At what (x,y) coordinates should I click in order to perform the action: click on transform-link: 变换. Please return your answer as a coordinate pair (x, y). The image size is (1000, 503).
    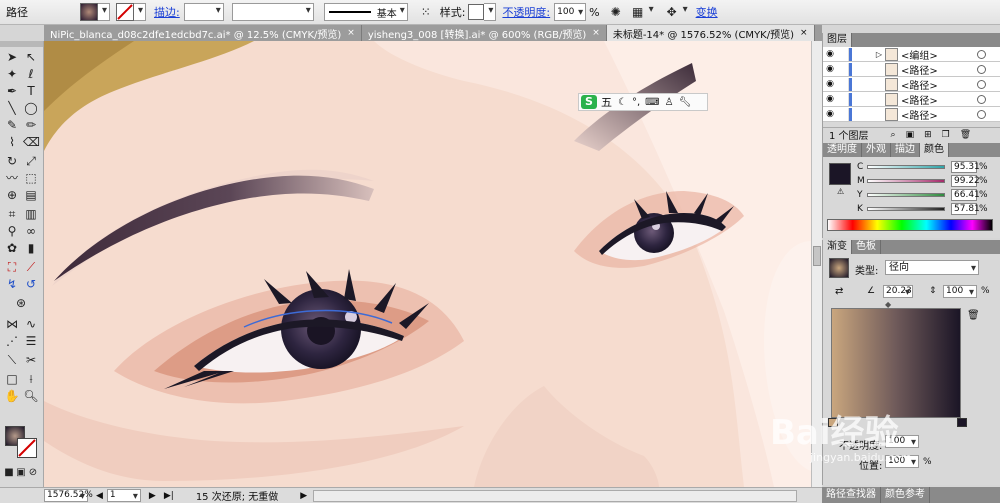
    Looking at the image, I should click on (707, 12).